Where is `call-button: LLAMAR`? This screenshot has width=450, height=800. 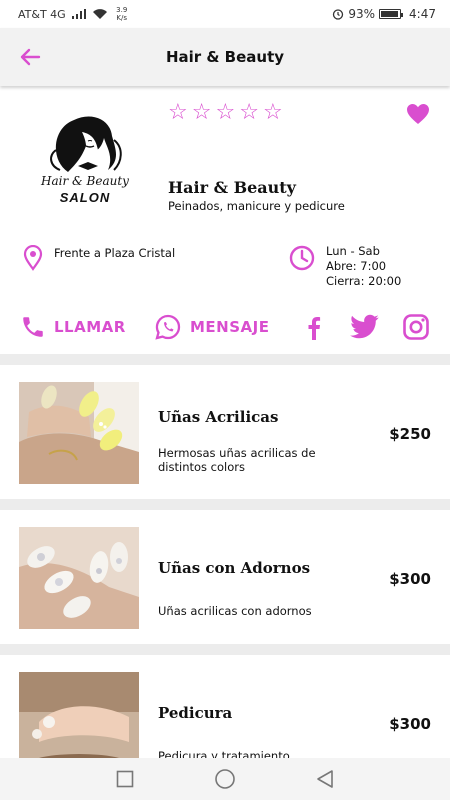 call-button: LLAMAR is located at coordinates (73, 327).